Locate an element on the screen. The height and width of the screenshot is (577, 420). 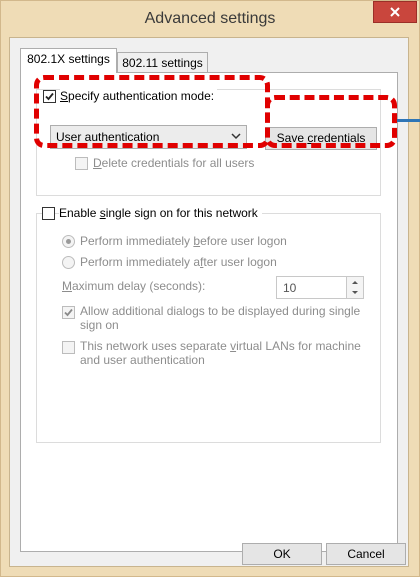
title-bar: Advanced settings is located at coordinates (210, 19).